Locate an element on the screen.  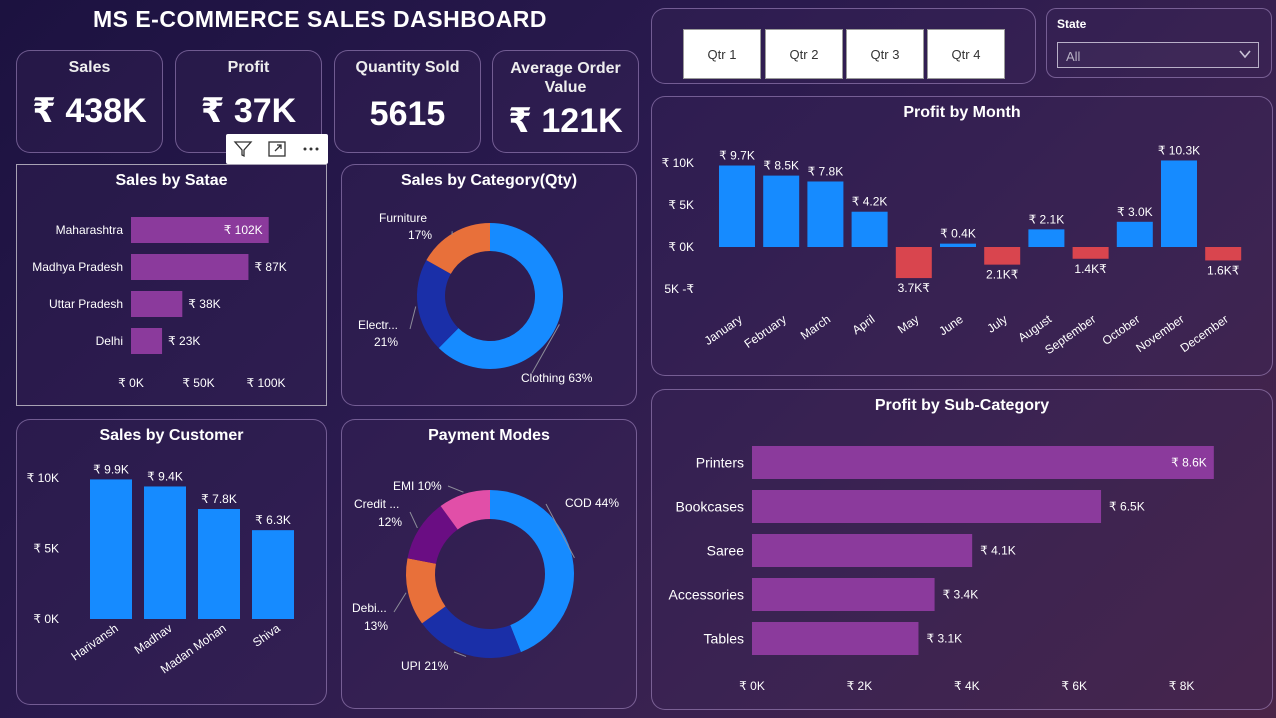
data-label: ₹ 3.0K is located at coordinates (1135, 212).